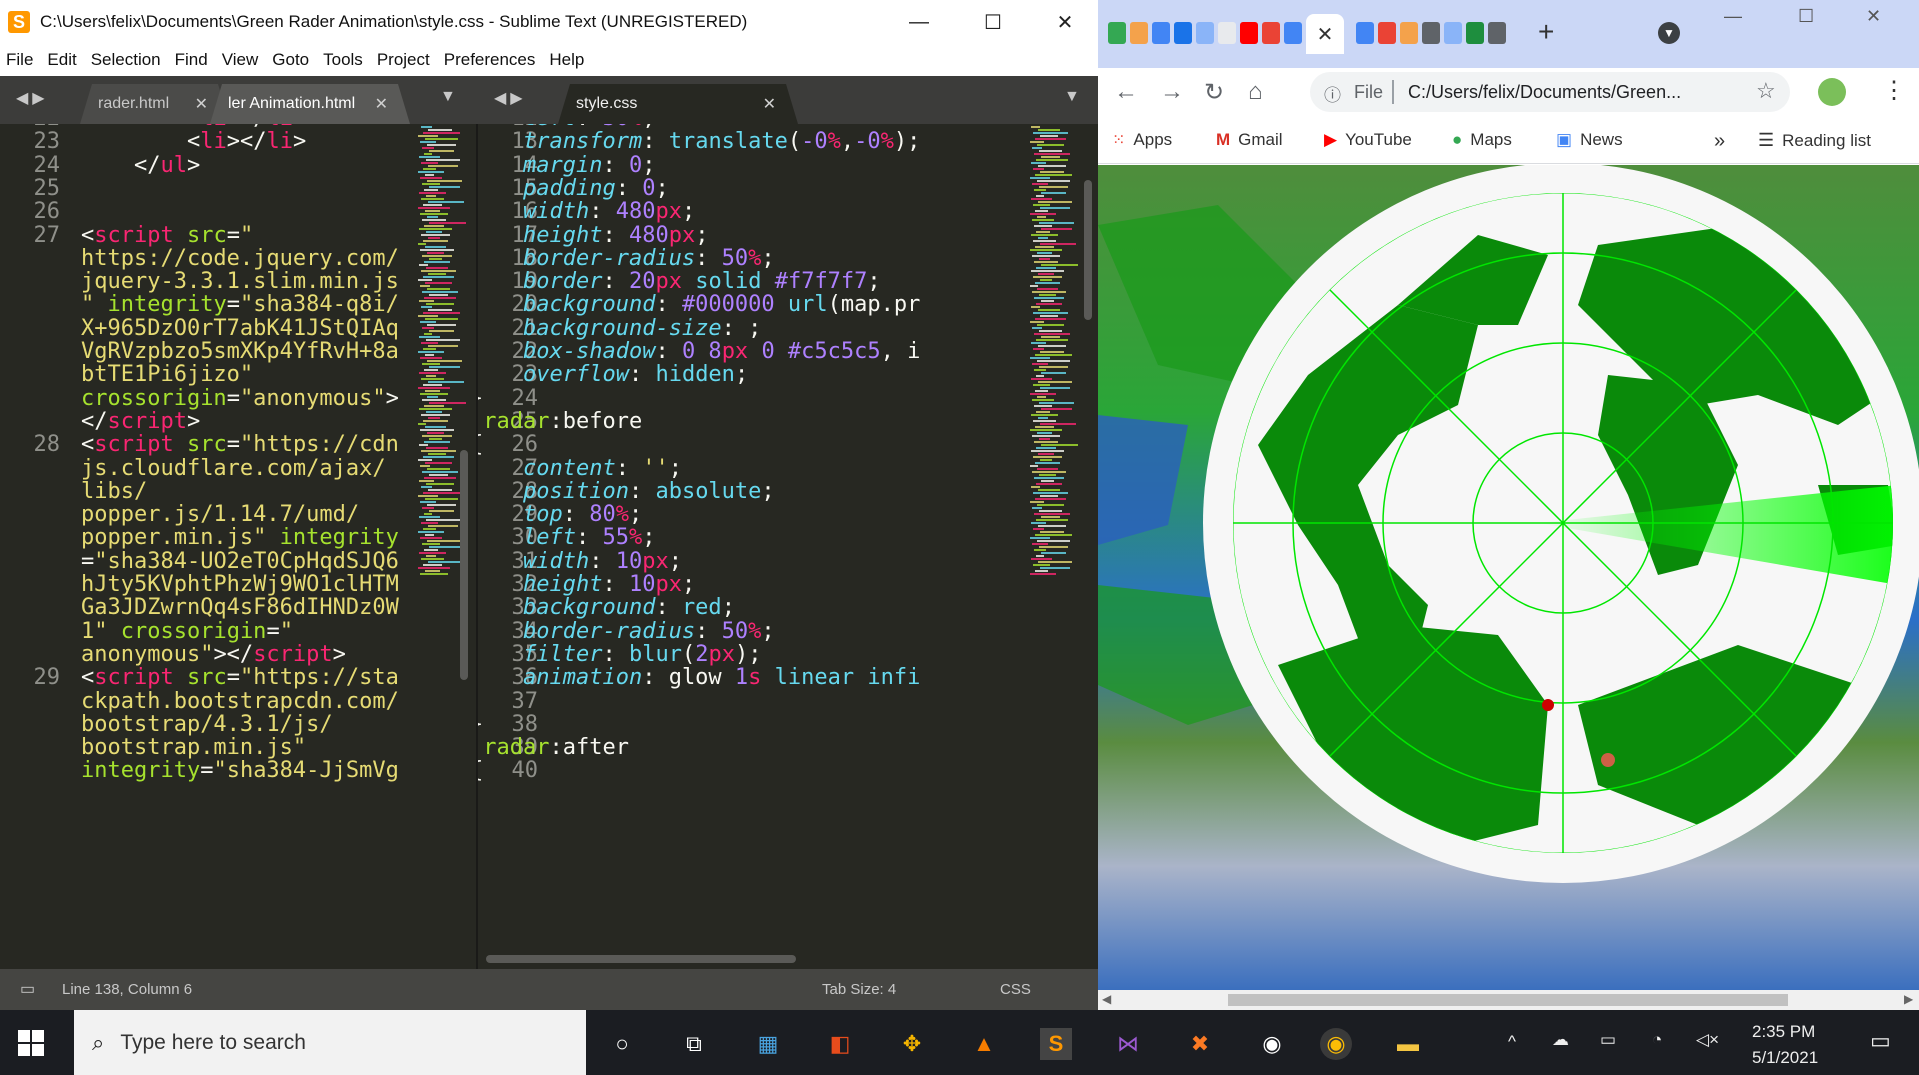 The height and width of the screenshot is (1075, 1919). I want to click on active-tab-close-icon: ✕, so click(1325, 34).